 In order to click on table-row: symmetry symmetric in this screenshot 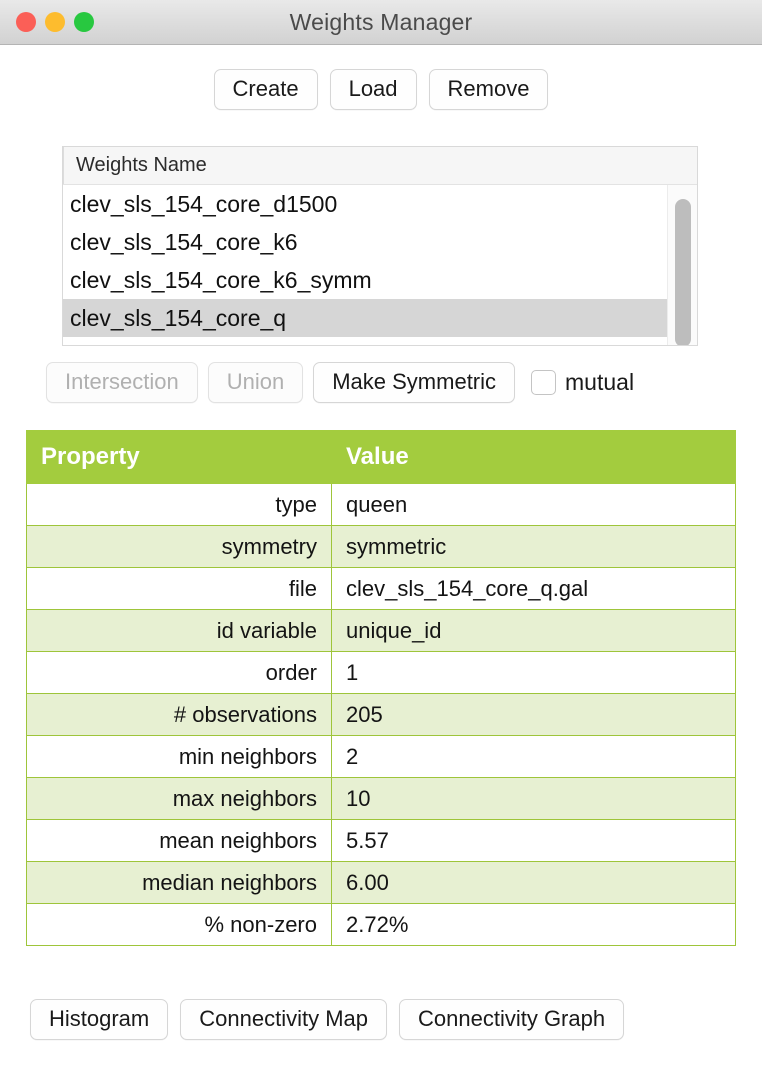, I will do `click(381, 546)`.